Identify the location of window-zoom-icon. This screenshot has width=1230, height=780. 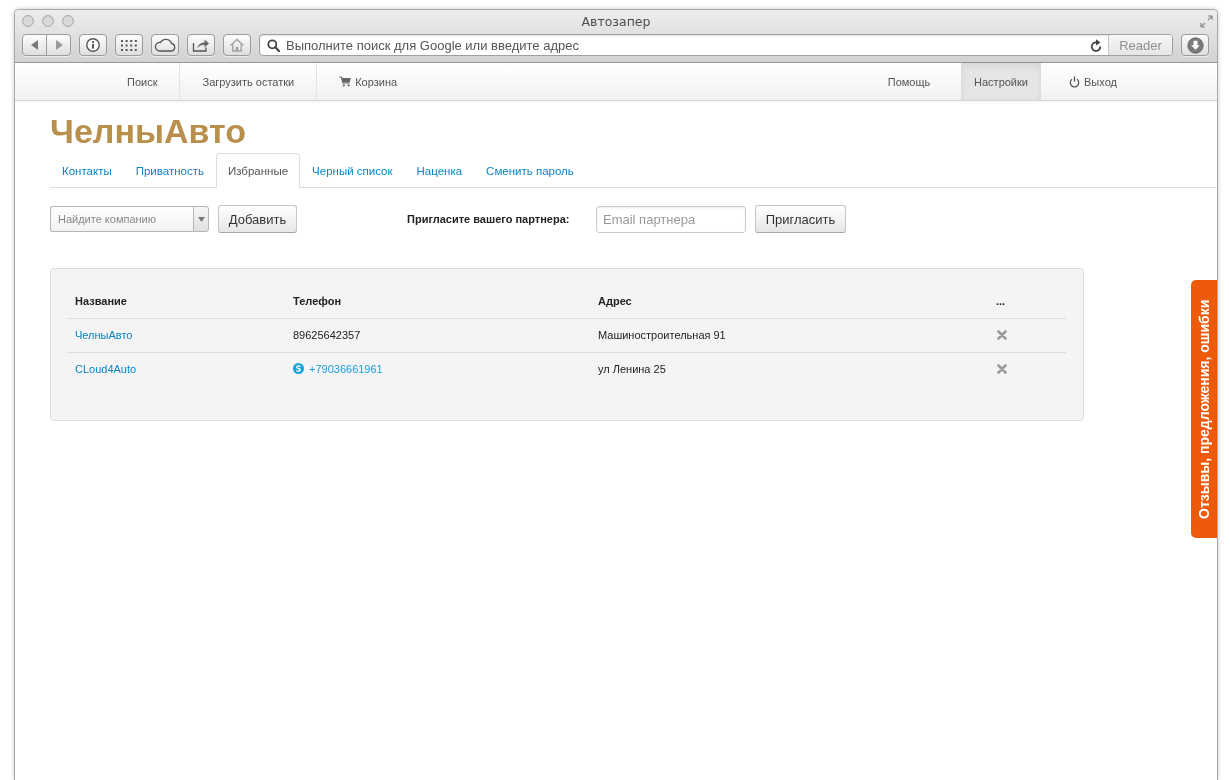
(68, 21).